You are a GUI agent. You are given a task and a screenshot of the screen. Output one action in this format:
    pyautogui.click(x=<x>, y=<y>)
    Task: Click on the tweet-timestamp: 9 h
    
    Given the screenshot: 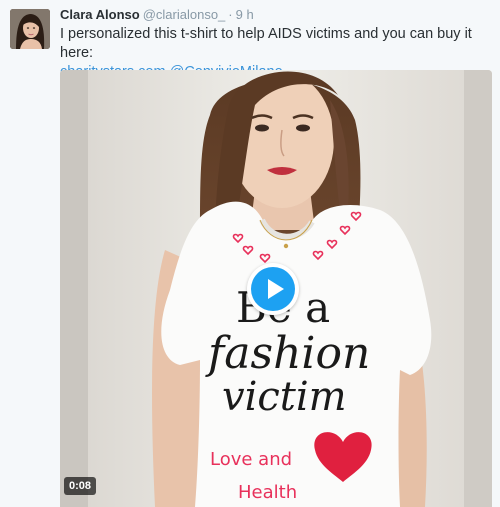 What is the action you would take?
    pyautogui.click(x=245, y=14)
    